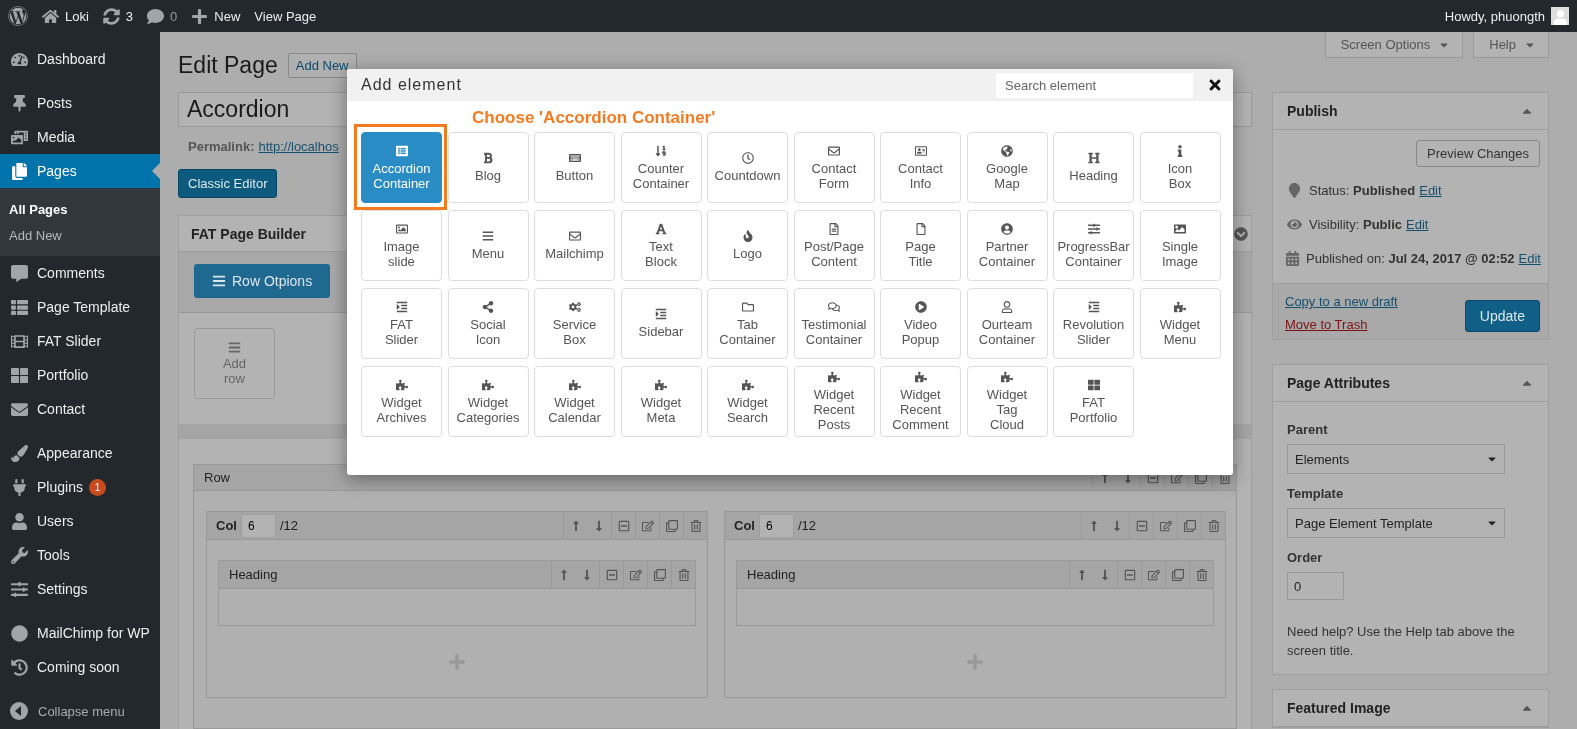  Describe the element at coordinates (661, 167) in the screenshot. I see `element-tile: Counter Container` at that location.